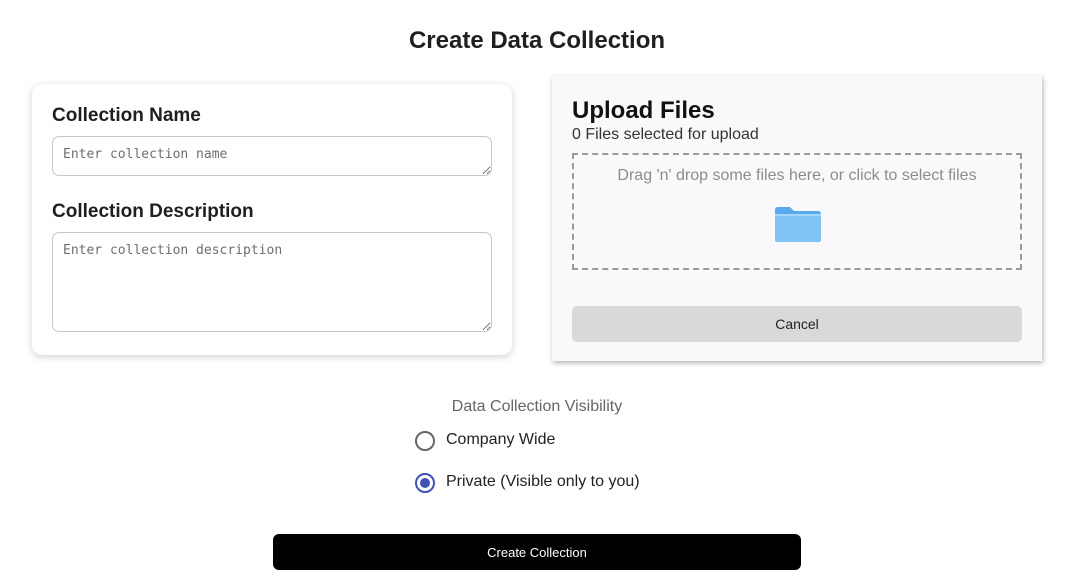 Image resolution: width=1084 pixels, height=588 pixels. I want to click on radio-label-private: Private (Visible only to you), so click(543, 481).